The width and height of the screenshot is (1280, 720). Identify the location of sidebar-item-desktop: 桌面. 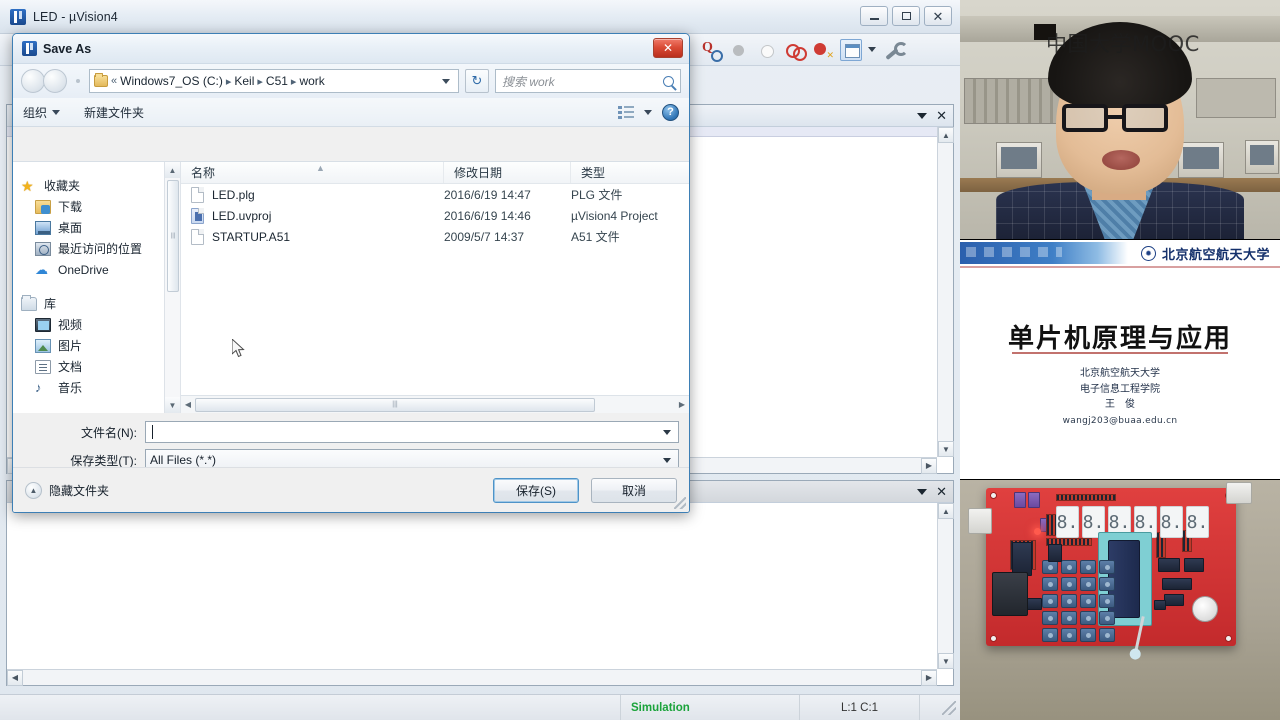
(96, 227).